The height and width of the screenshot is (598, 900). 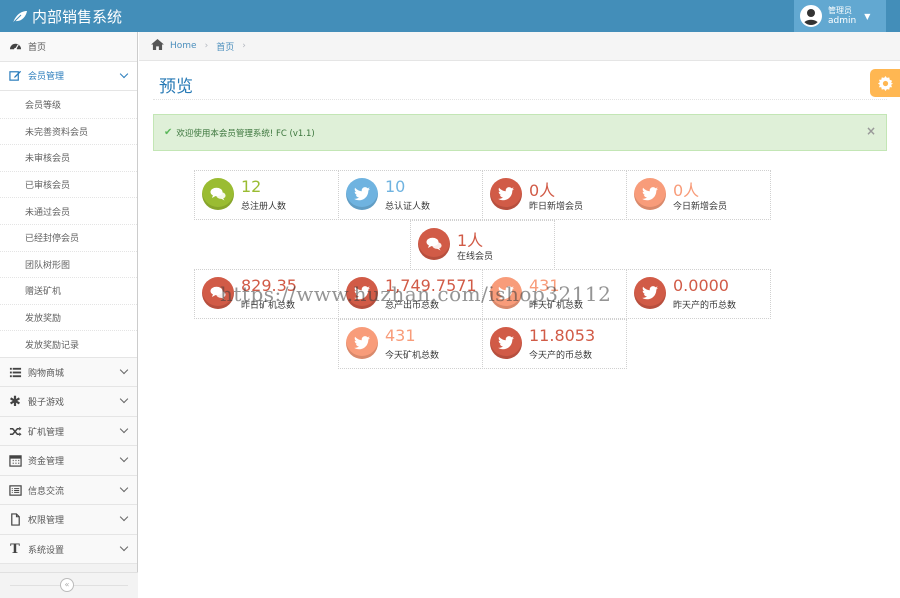 I want to click on caret-down-icon: ▼, so click(x=867, y=16).